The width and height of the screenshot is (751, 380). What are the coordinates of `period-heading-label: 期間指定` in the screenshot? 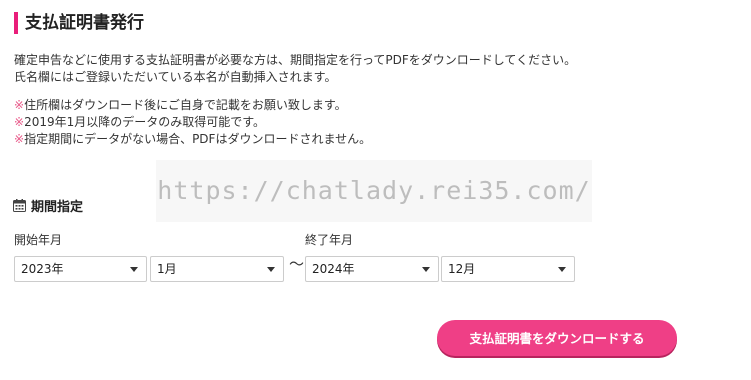 It's located at (57, 207).